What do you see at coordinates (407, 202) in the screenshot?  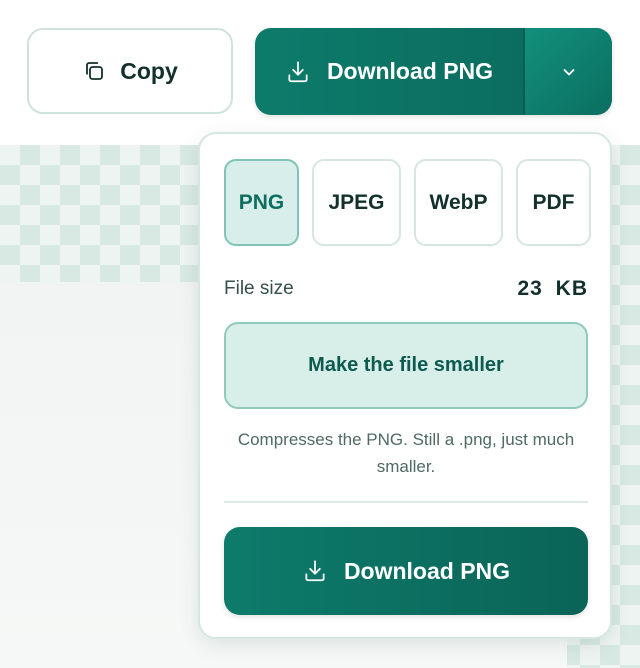 I see `format-selector: PNG JPEG WebP PDF` at bounding box center [407, 202].